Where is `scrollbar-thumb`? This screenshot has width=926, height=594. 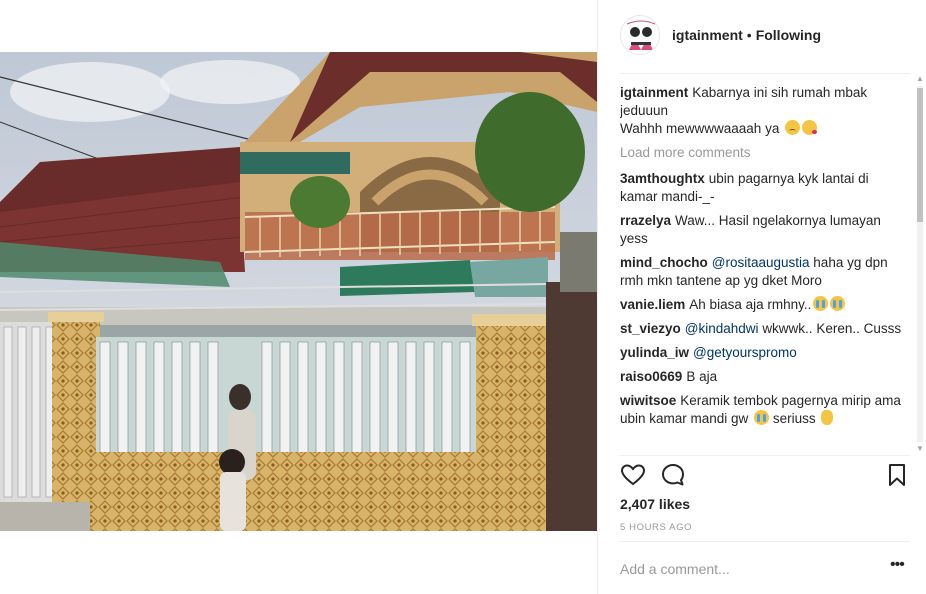 scrollbar-thumb is located at coordinates (920, 155).